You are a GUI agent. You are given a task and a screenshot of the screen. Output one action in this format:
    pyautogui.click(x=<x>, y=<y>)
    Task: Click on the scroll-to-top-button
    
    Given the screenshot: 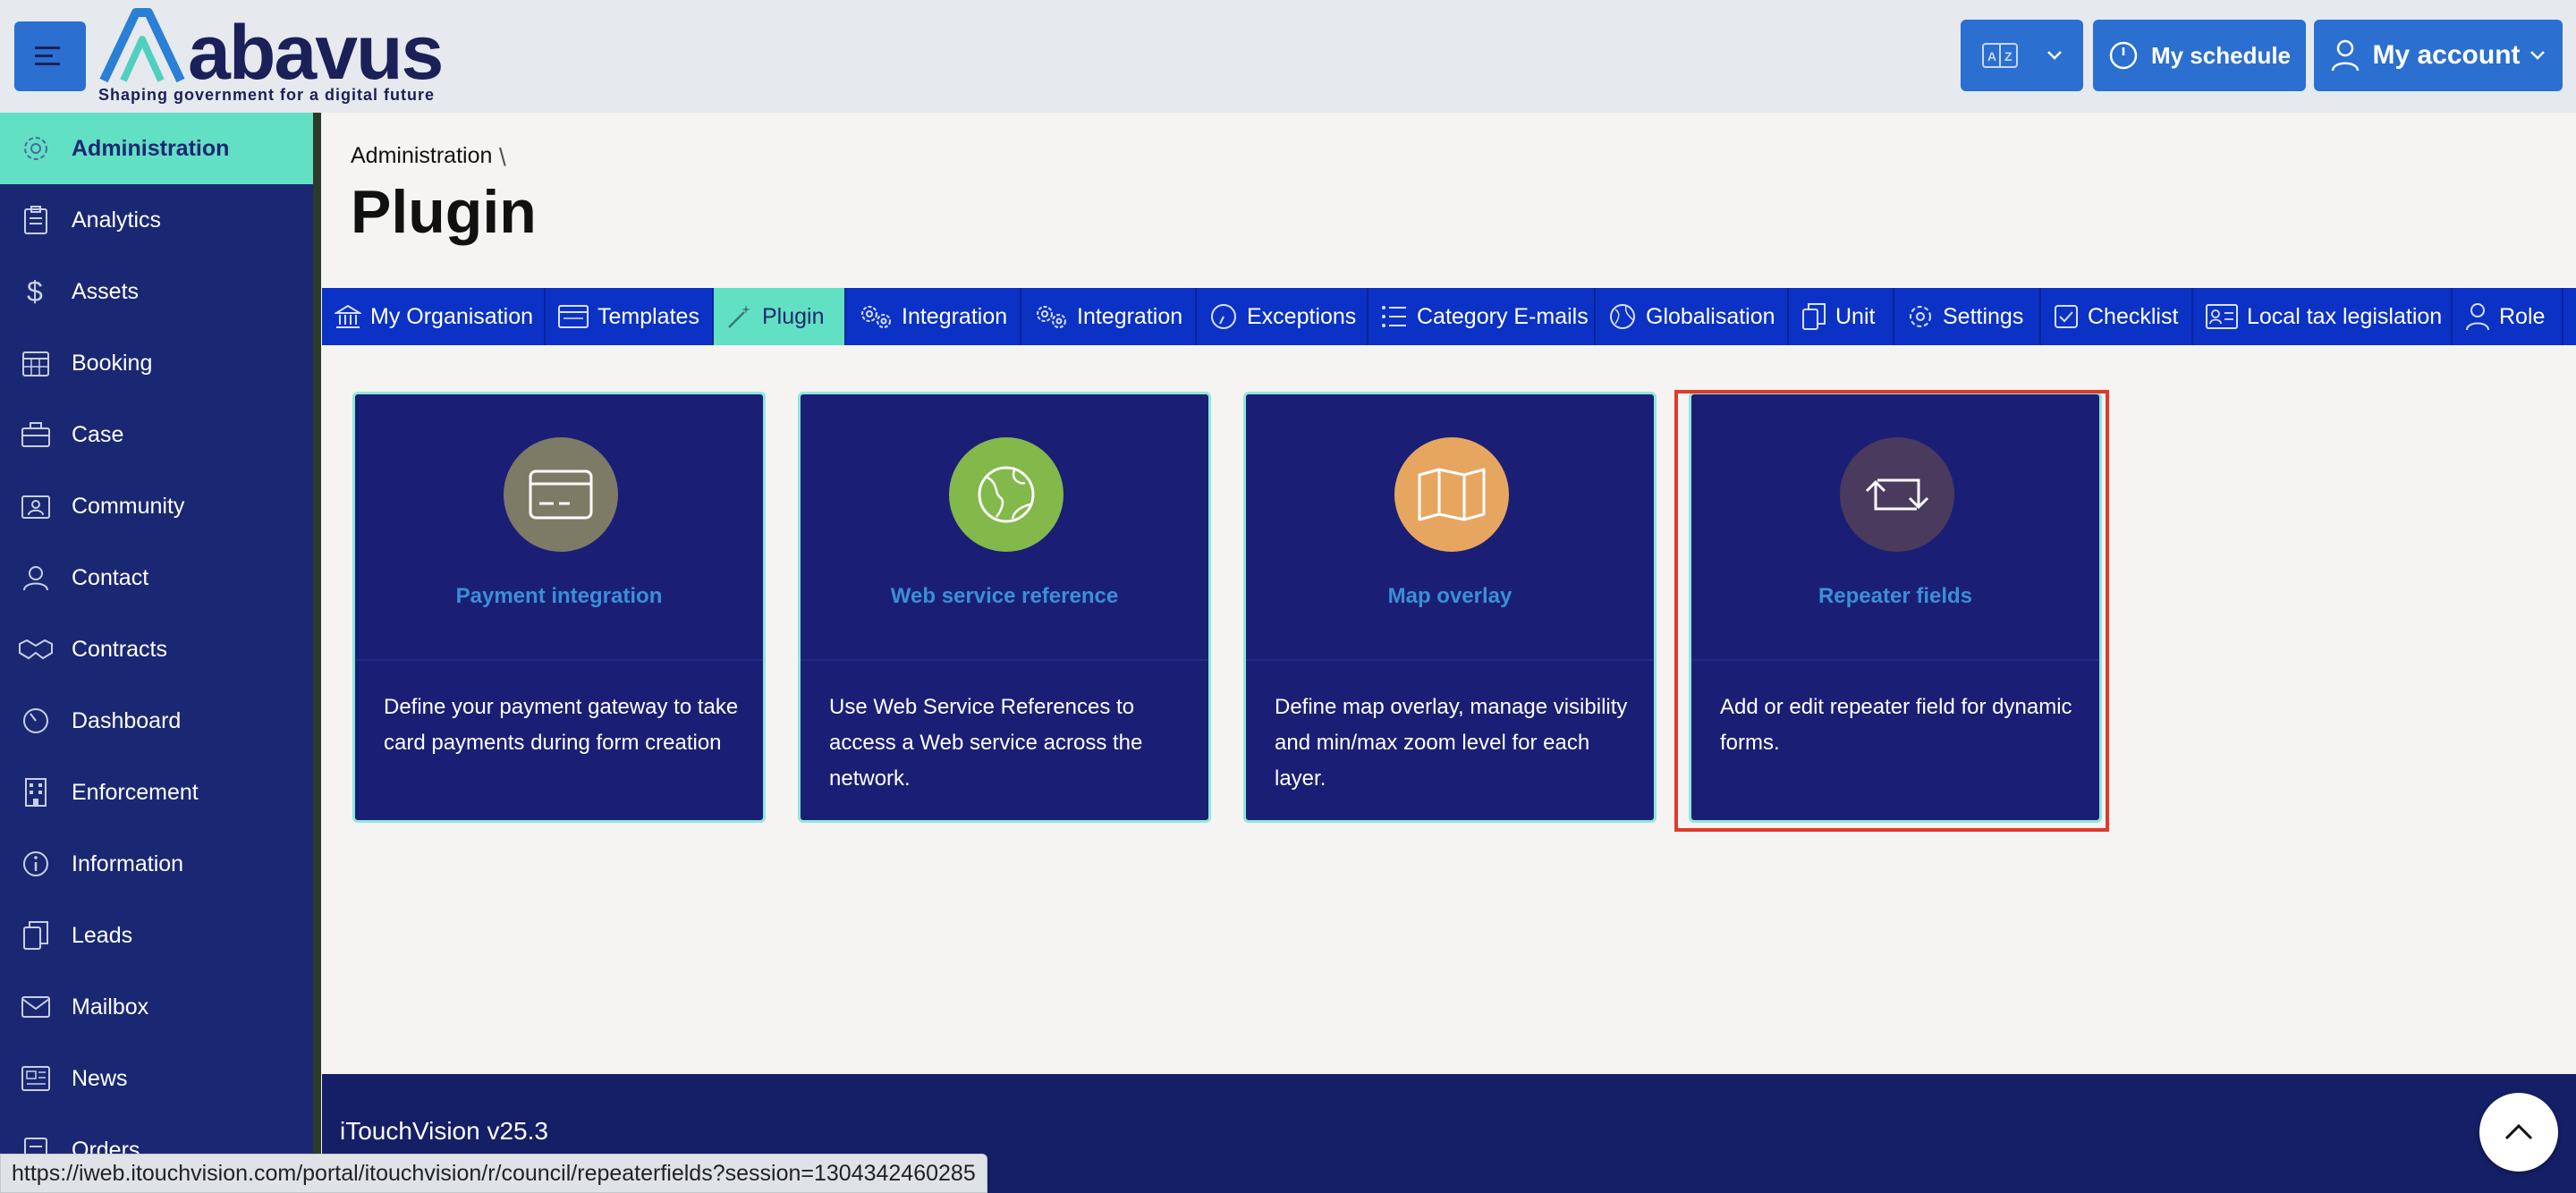 What is the action you would take?
    pyautogui.click(x=2518, y=1132)
    